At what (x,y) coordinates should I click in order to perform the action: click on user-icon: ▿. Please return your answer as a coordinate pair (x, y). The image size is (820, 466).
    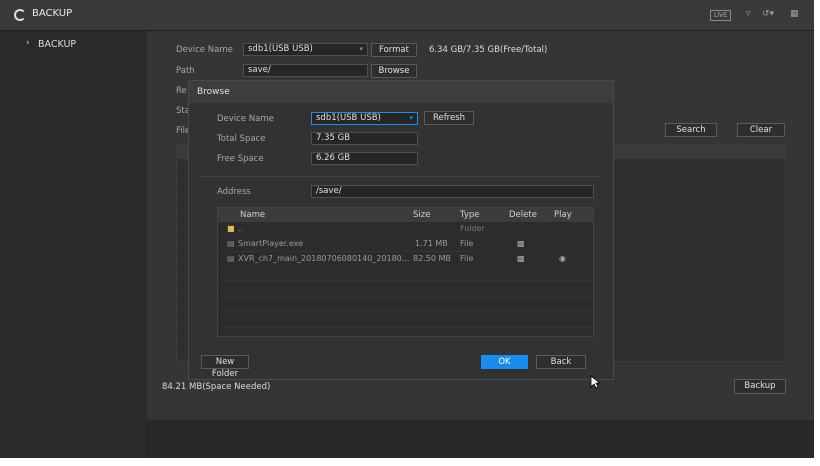
    Looking at the image, I should click on (748, 14).